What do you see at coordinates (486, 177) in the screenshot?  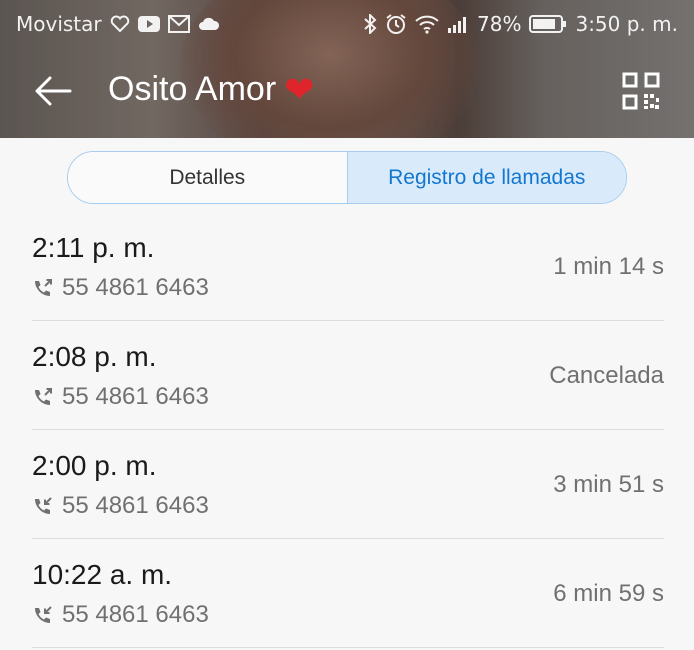 I see `tab-registro-de-llamadas: Registro de llamadas` at bounding box center [486, 177].